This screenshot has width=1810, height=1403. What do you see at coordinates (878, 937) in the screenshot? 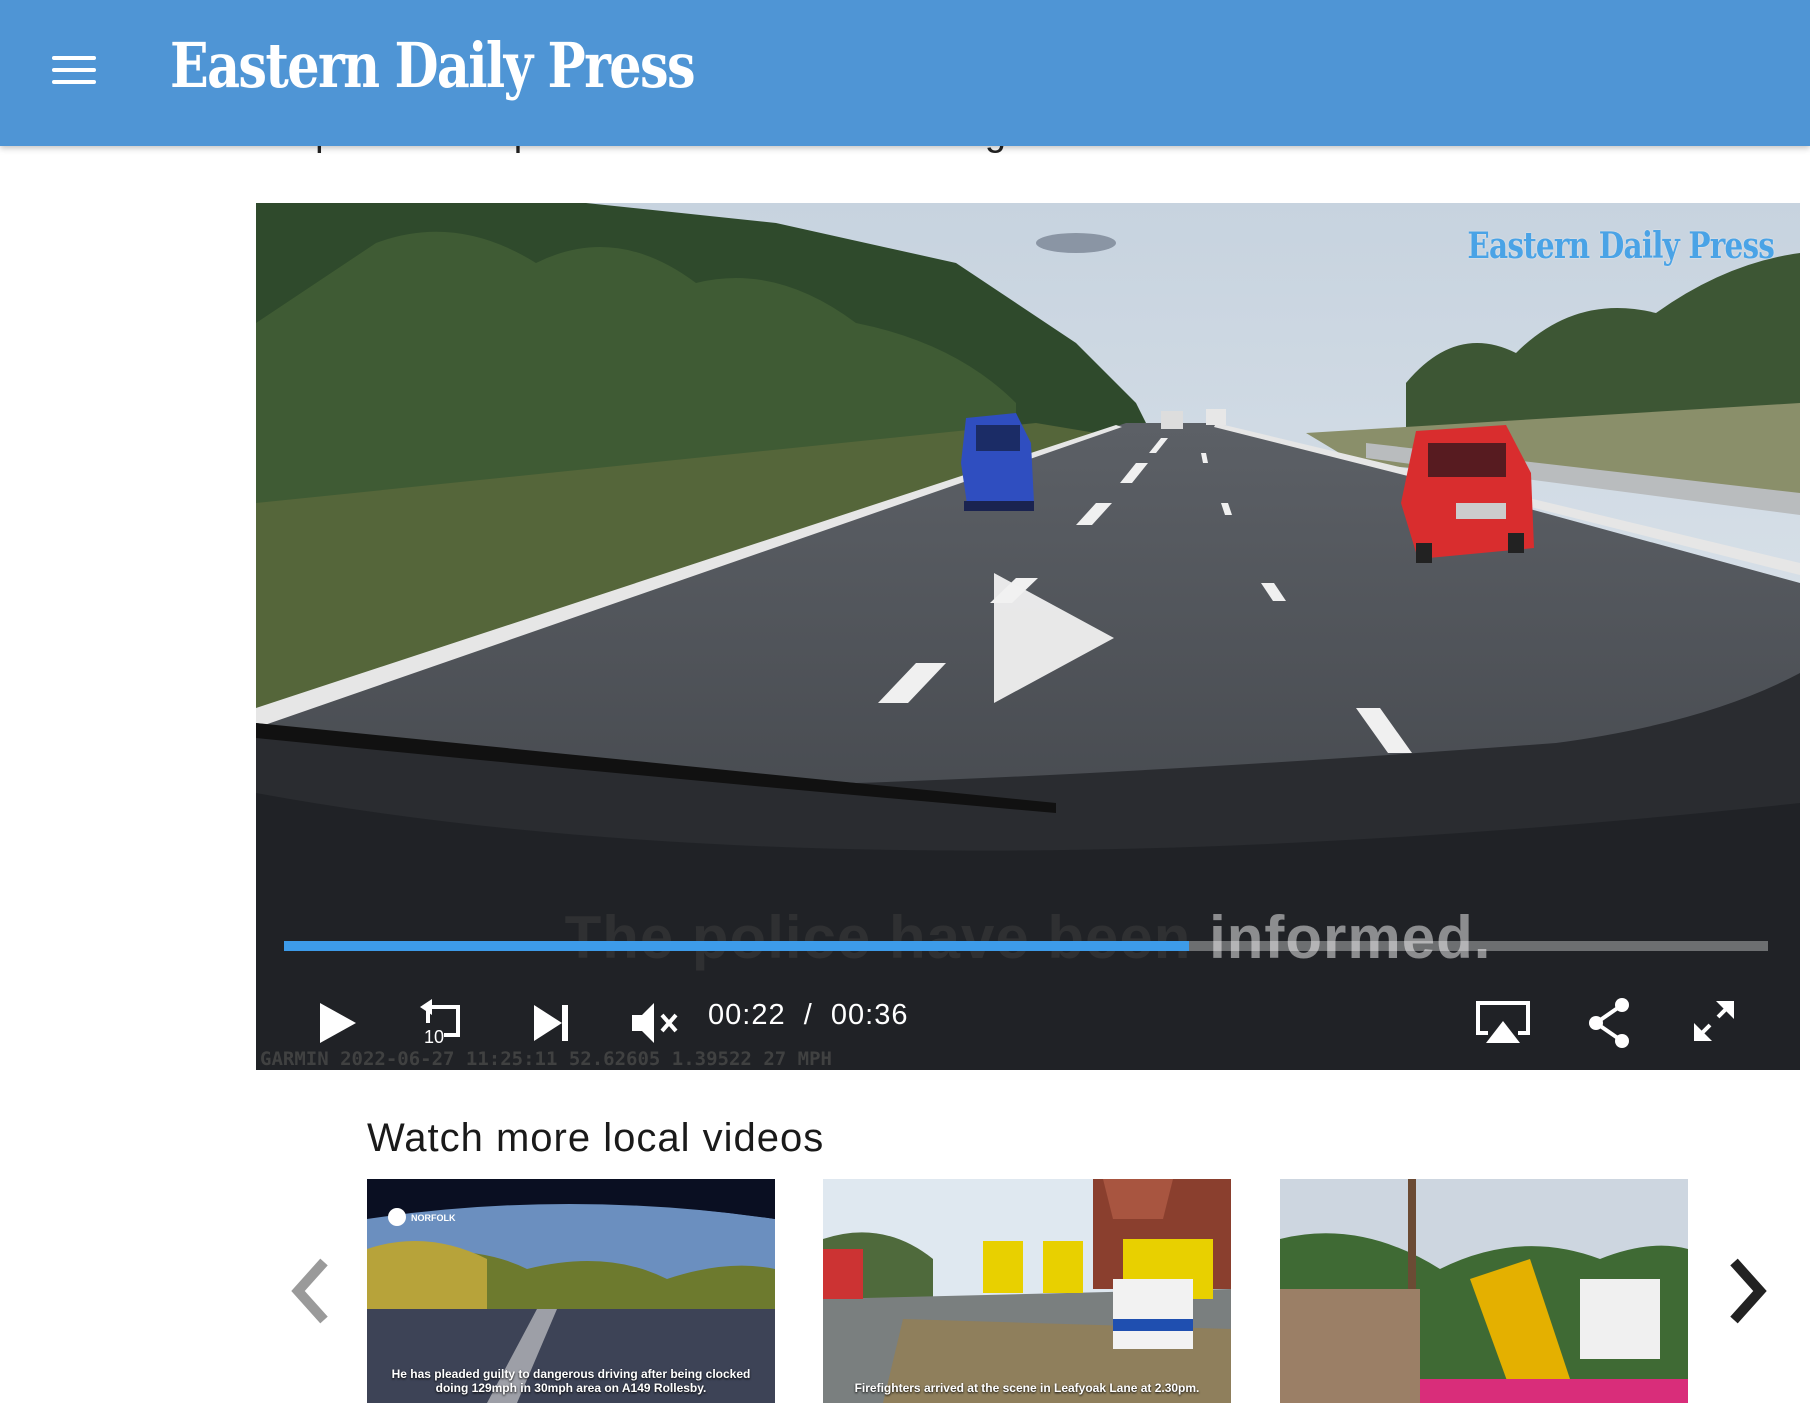
I see `subtitle-dark: The police have been` at bounding box center [878, 937].